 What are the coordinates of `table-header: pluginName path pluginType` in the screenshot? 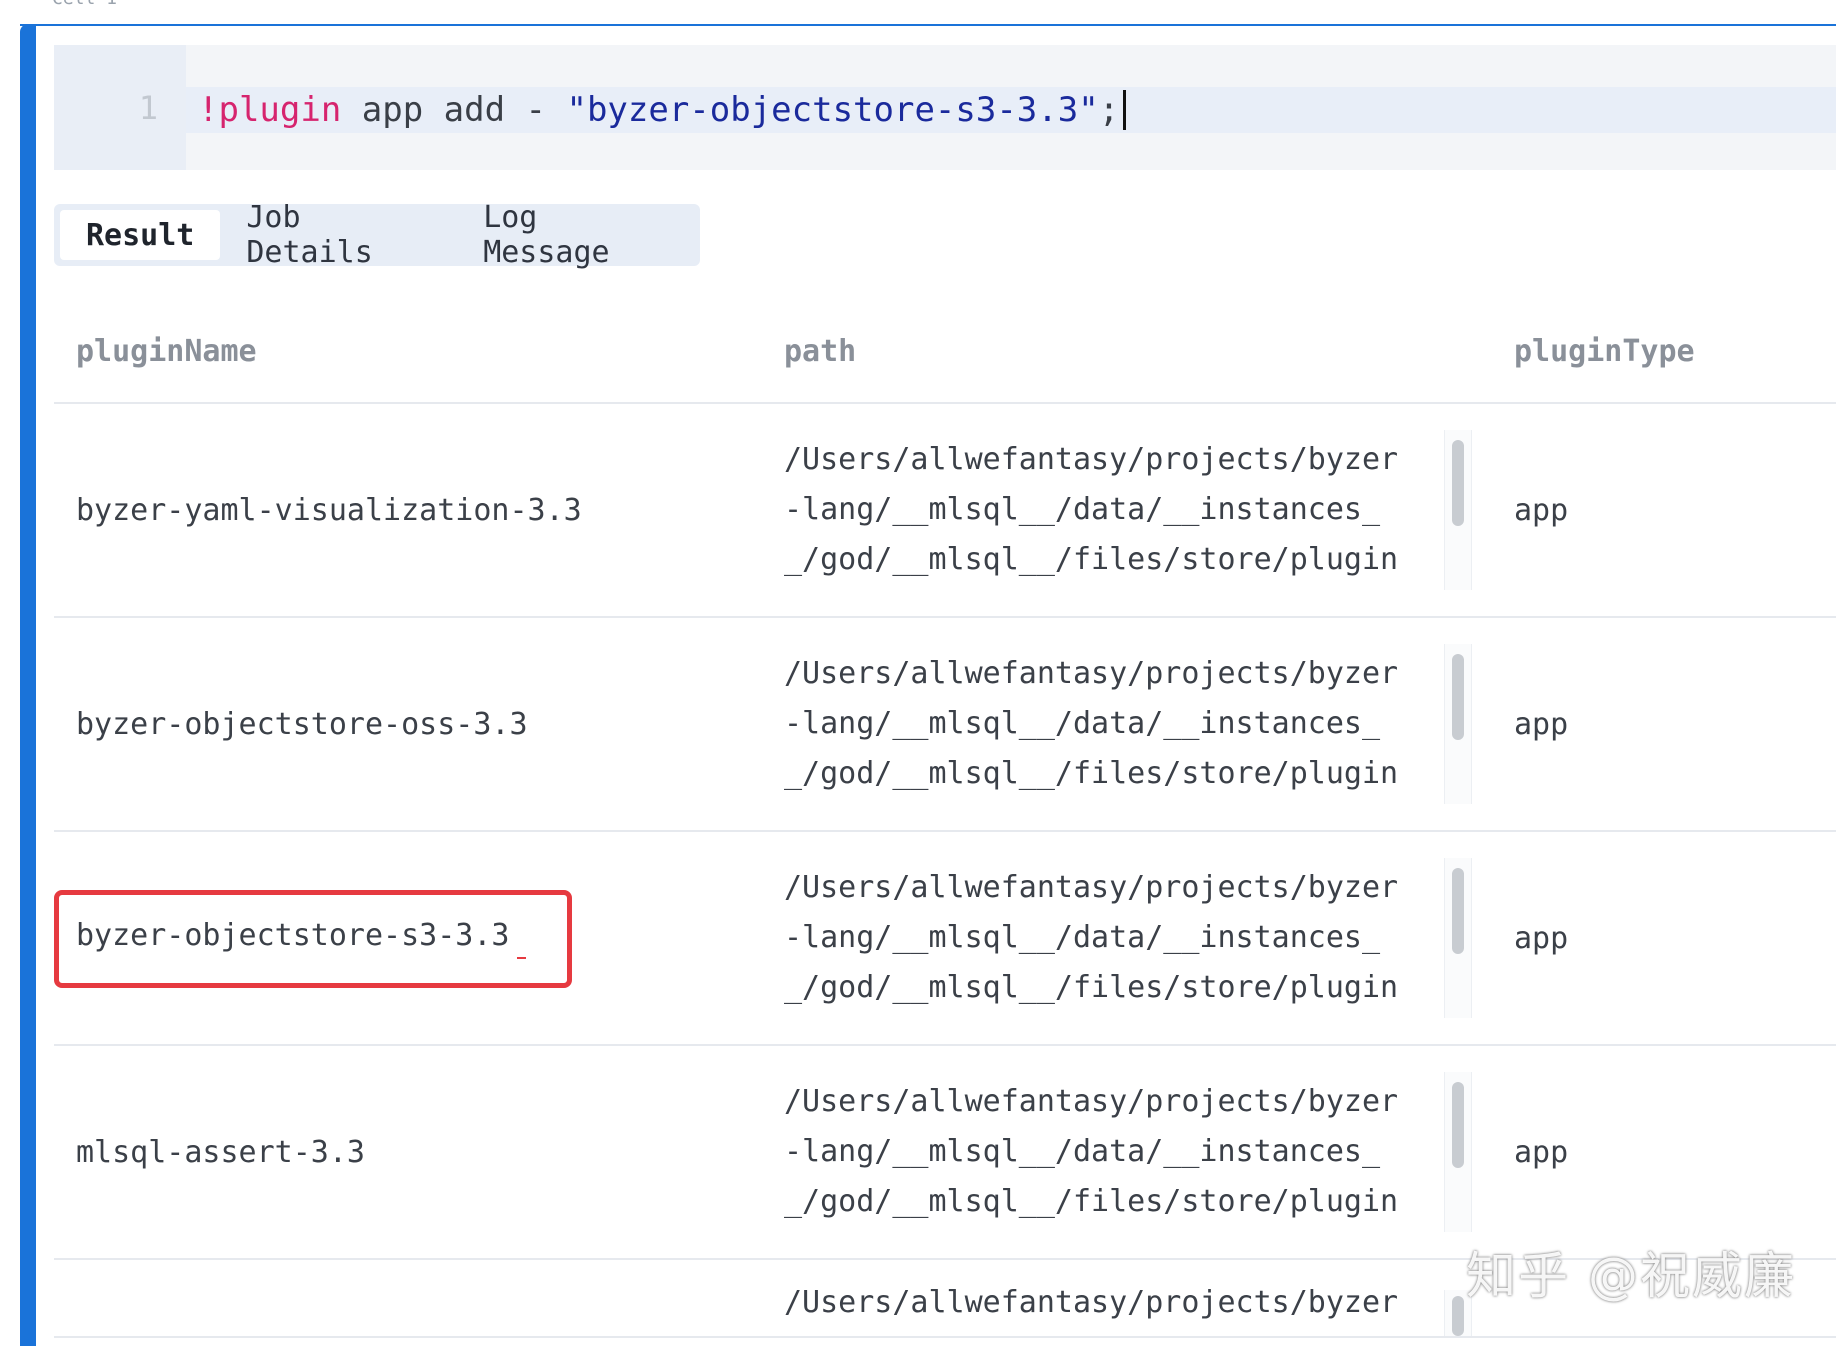 It's located at (945, 352).